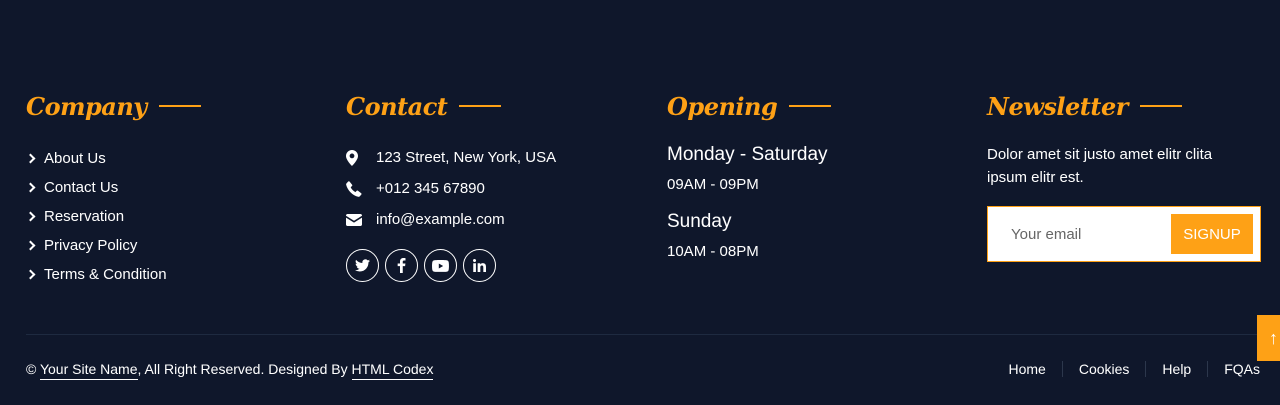 The width and height of the screenshot is (1280, 405). Describe the element at coordinates (1027, 369) in the screenshot. I see `footer-link-home: Home` at that location.